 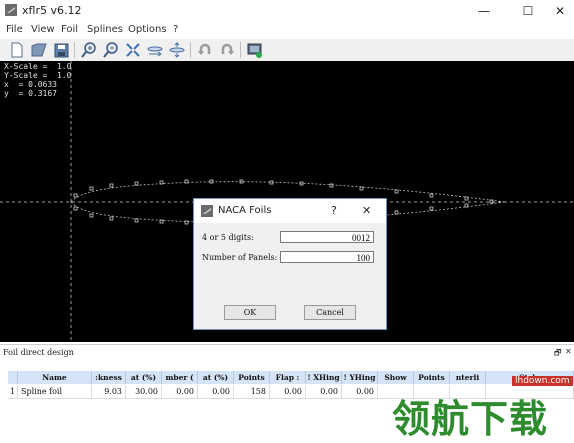 What do you see at coordinates (255, 50) in the screenshot?
I see `store-foil-icon` at bounding box center [255, 50].